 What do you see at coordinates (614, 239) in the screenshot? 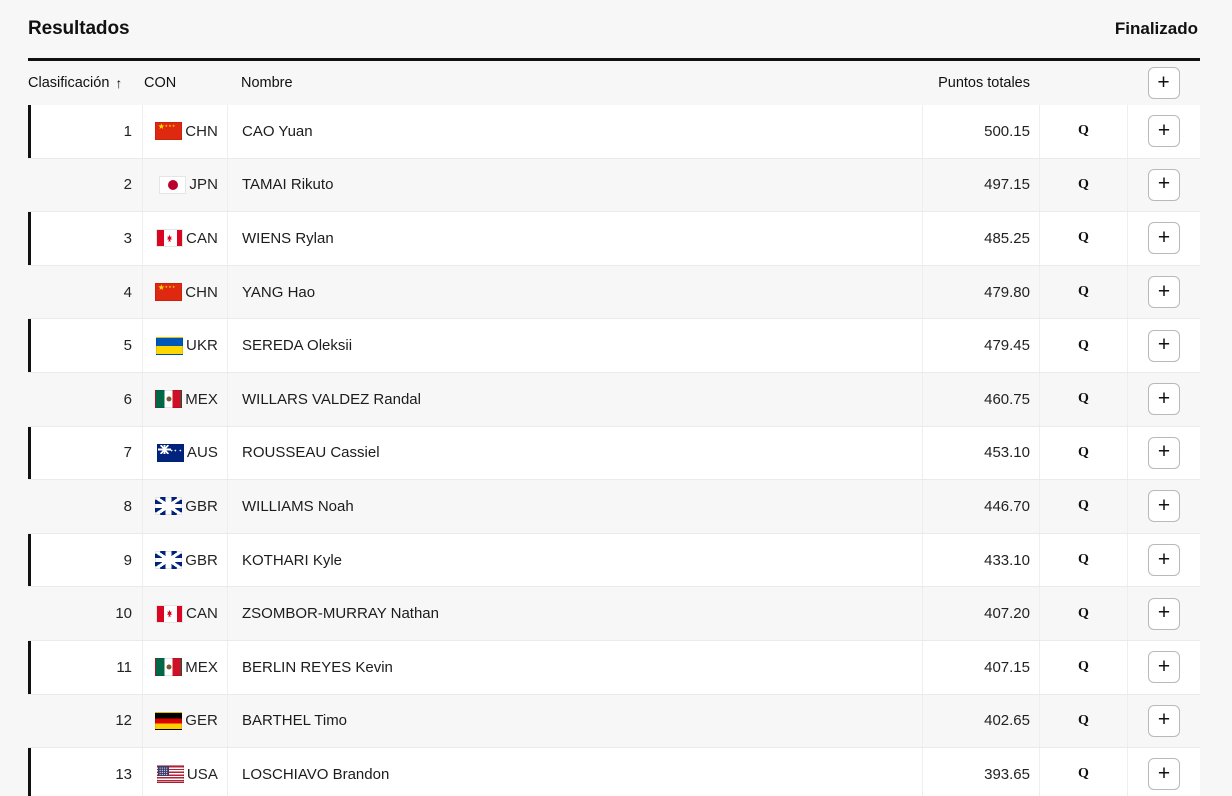
I see `table-row: 3 CAN WIENS Rylan 485.25 Q +` at bounding box center [614, 239].